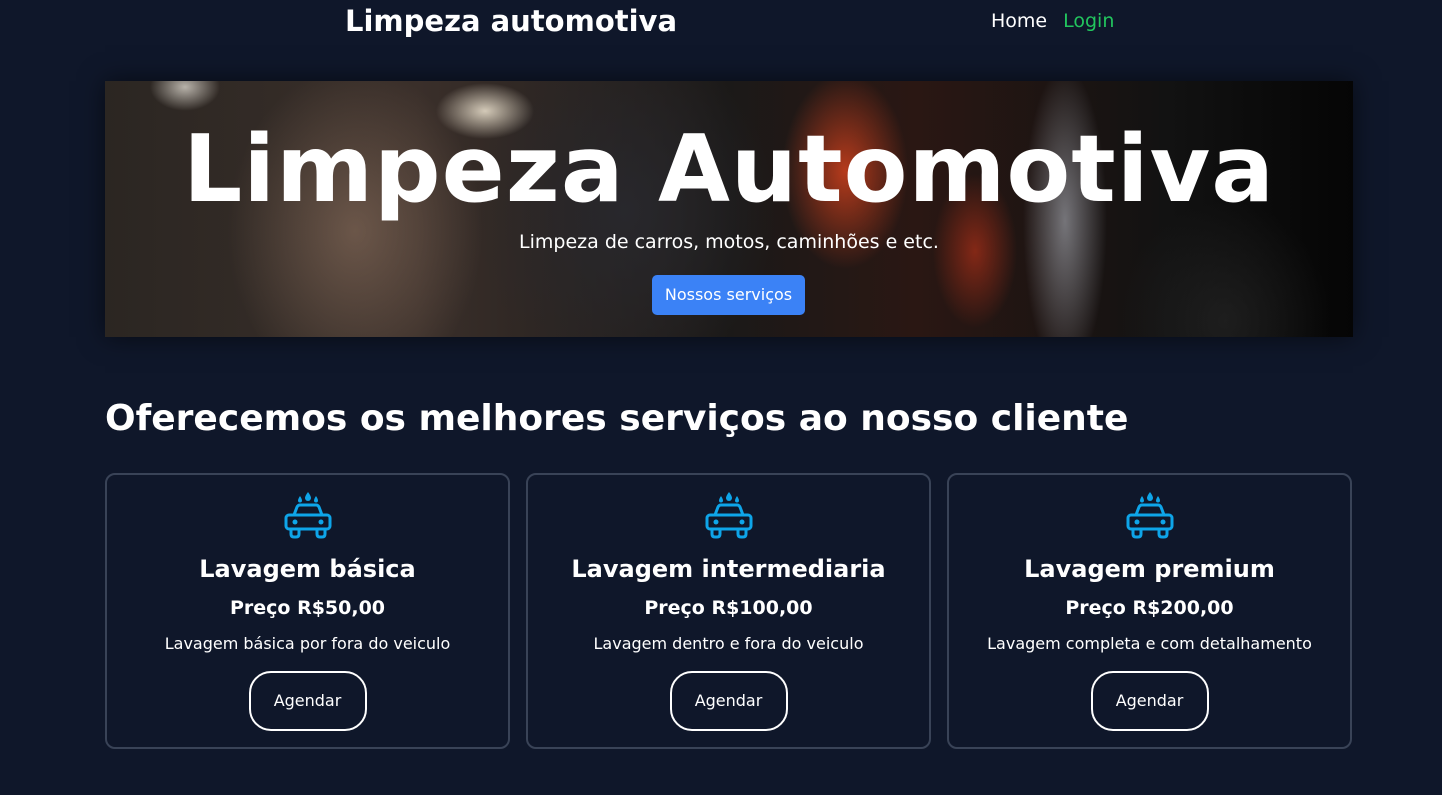 This screenshot has width=1442, height=795. Describe the element at coordinates (1149, 569) in the screenshot. I see `service-title: Lavagem premium` at that location.